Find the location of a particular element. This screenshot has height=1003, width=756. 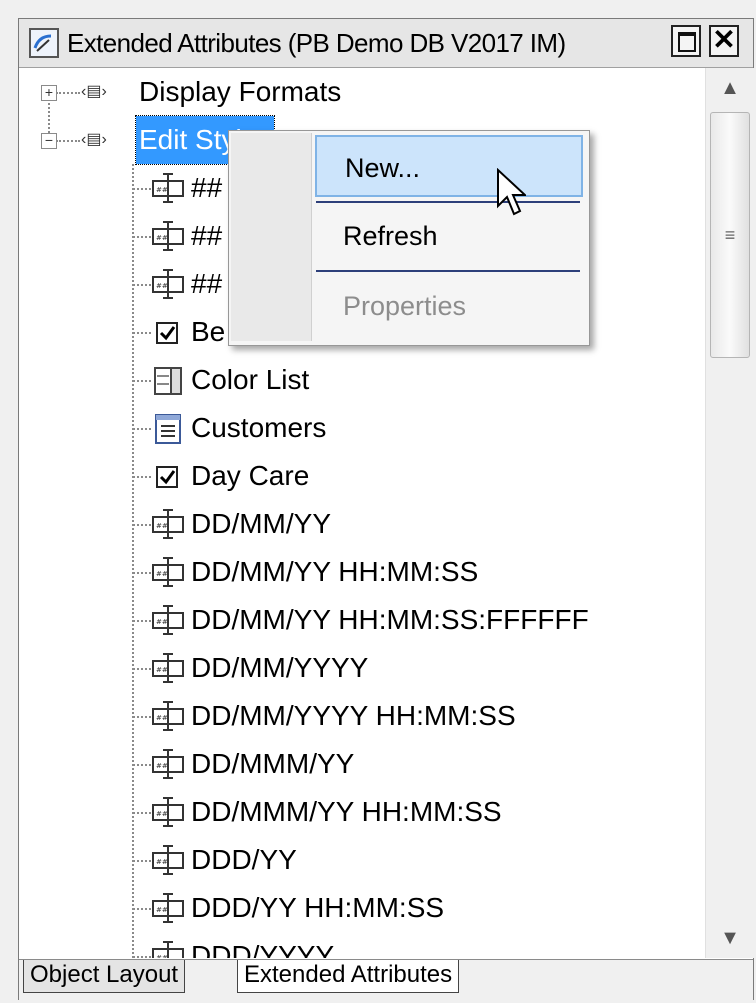

tab-extended-attributes: Extended Attributes is located at coordinates (348, 976).